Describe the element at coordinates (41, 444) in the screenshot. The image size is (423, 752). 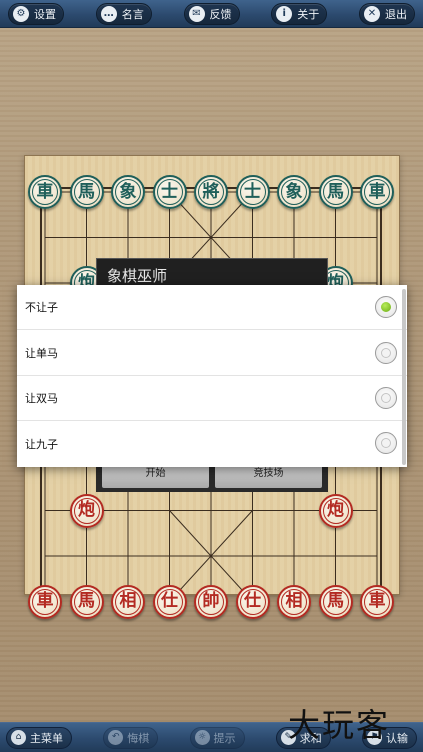
I see `option-label: 让九子` at that location.